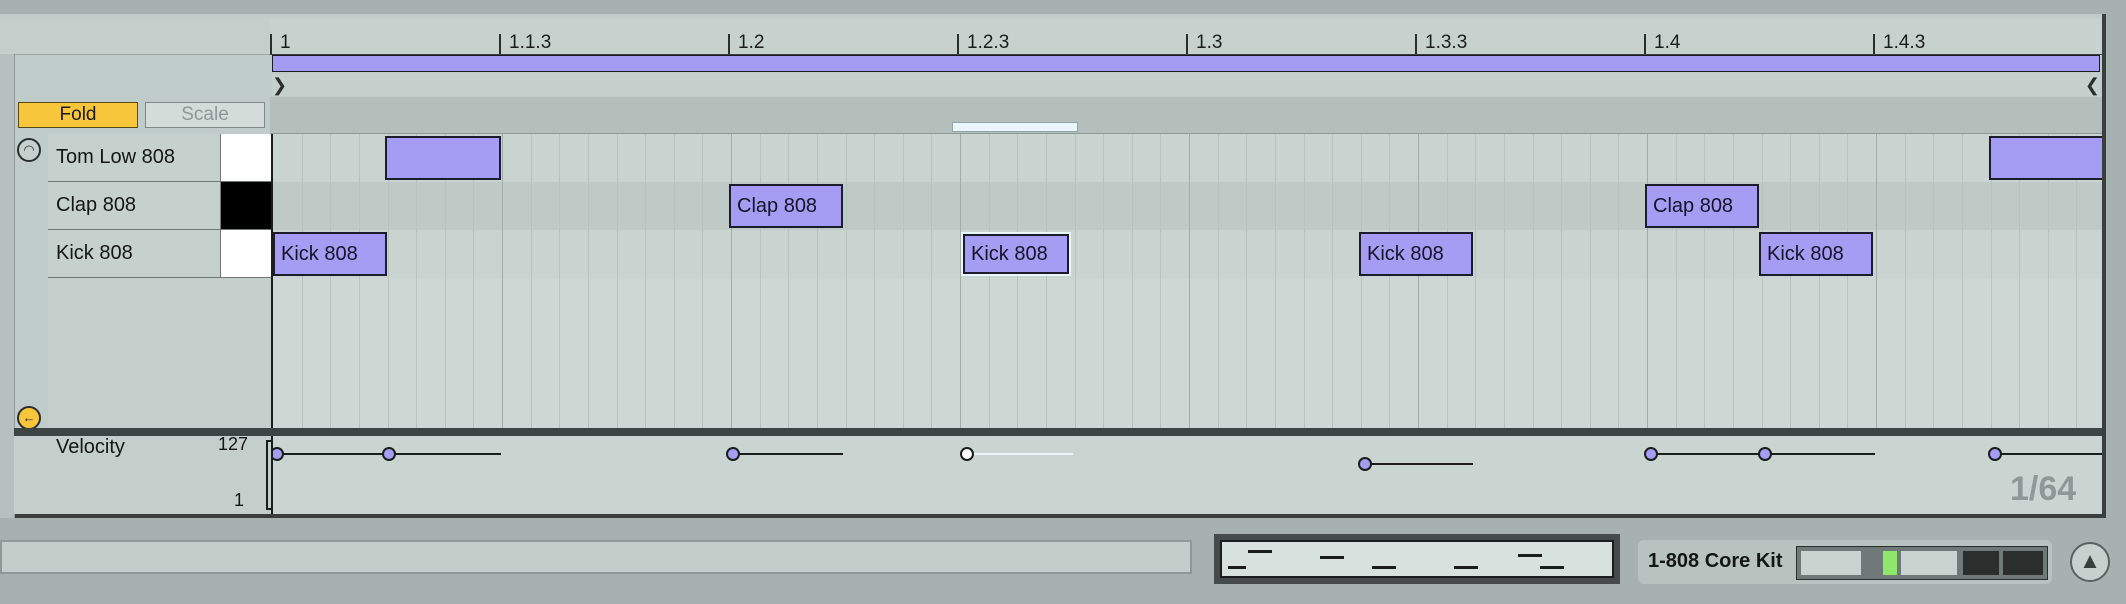 This screenshot has width=2126, height=604. I want to click on scale-button: Scale, so click(205, 115).